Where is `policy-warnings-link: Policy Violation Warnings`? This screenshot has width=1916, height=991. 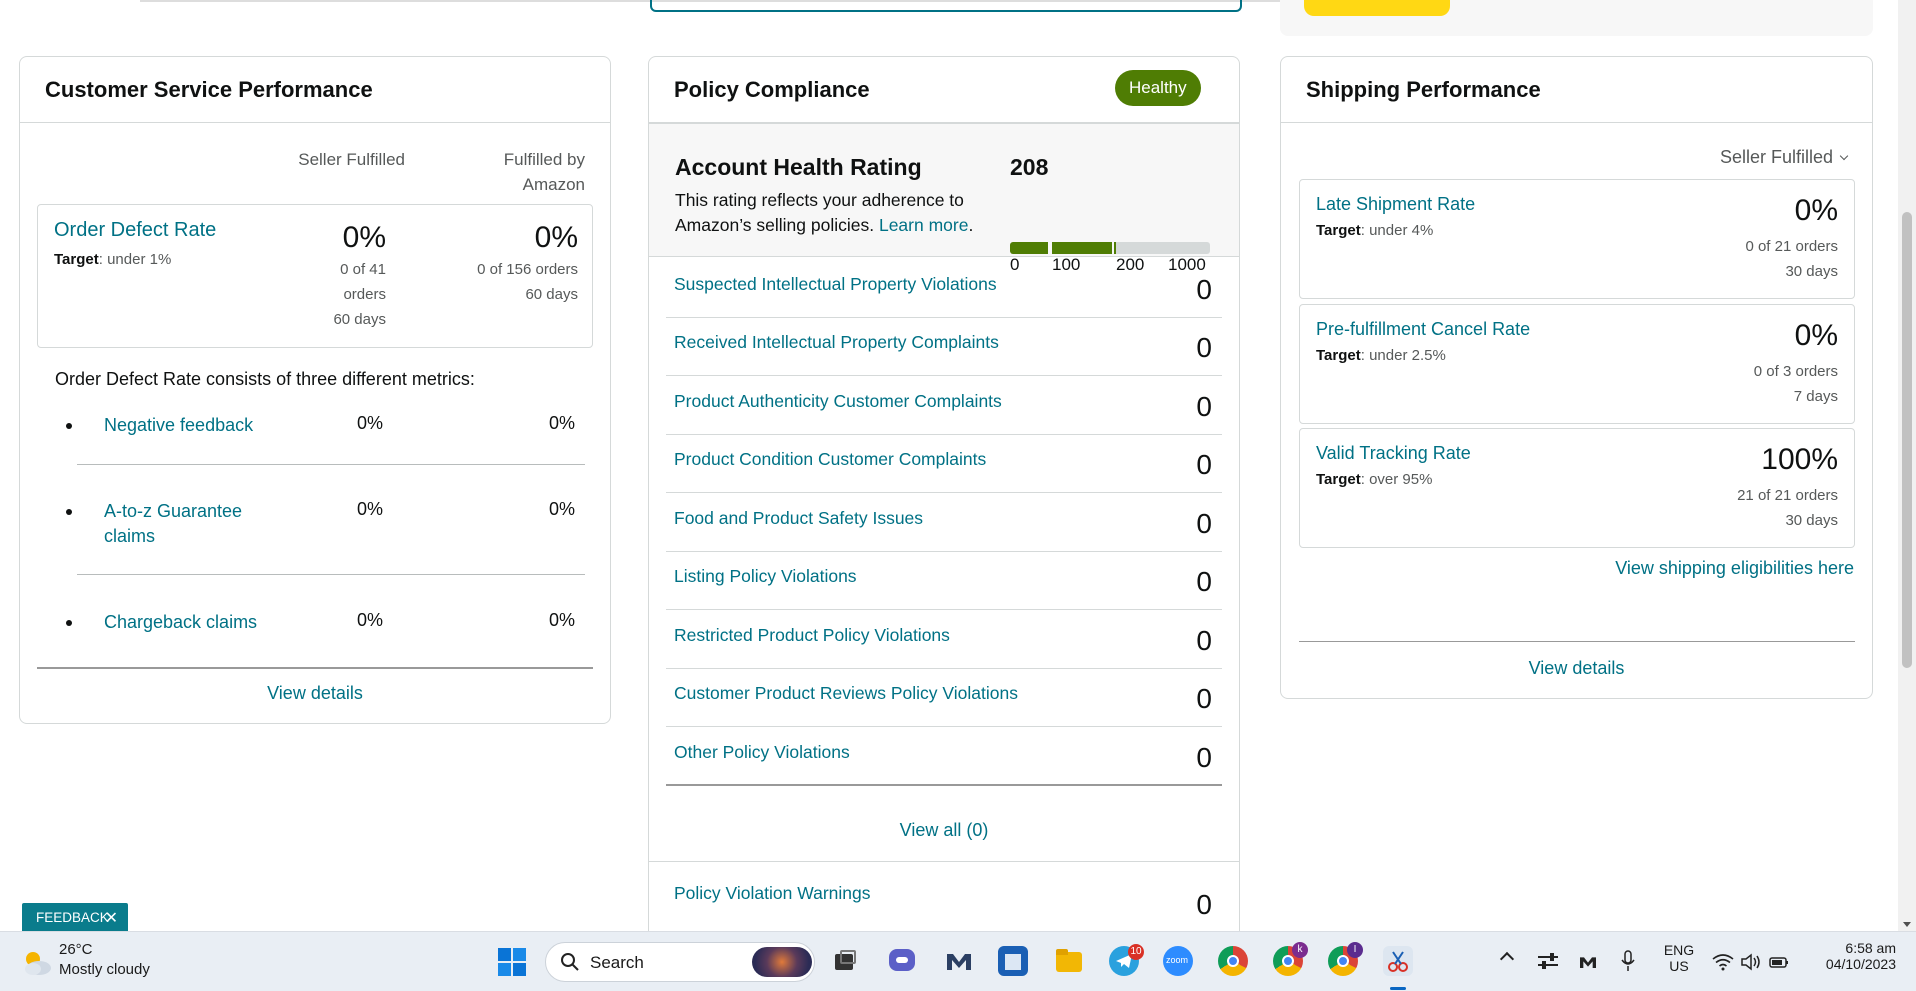
policy-warnings-link: Policy Violation Warnings is located at coordinates (772, 893).